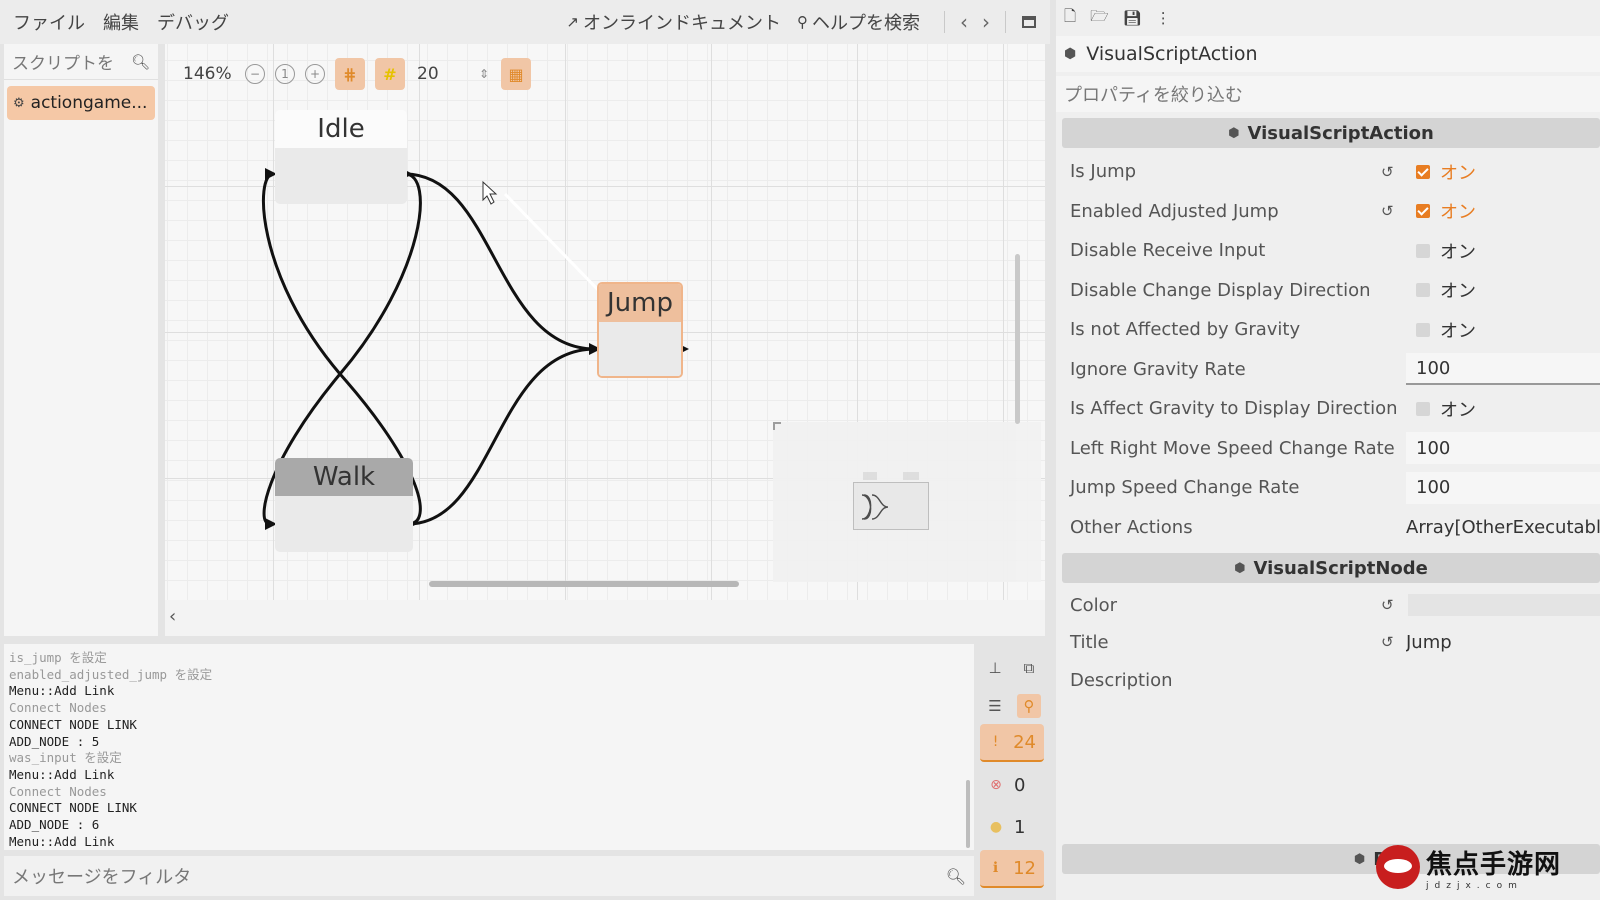 This screenshot has height=900, width=1600. I want to click on prop-enabled-adjusted-jump: Enabled Adjusted Jump ↺ オン, so click(1328, 212).